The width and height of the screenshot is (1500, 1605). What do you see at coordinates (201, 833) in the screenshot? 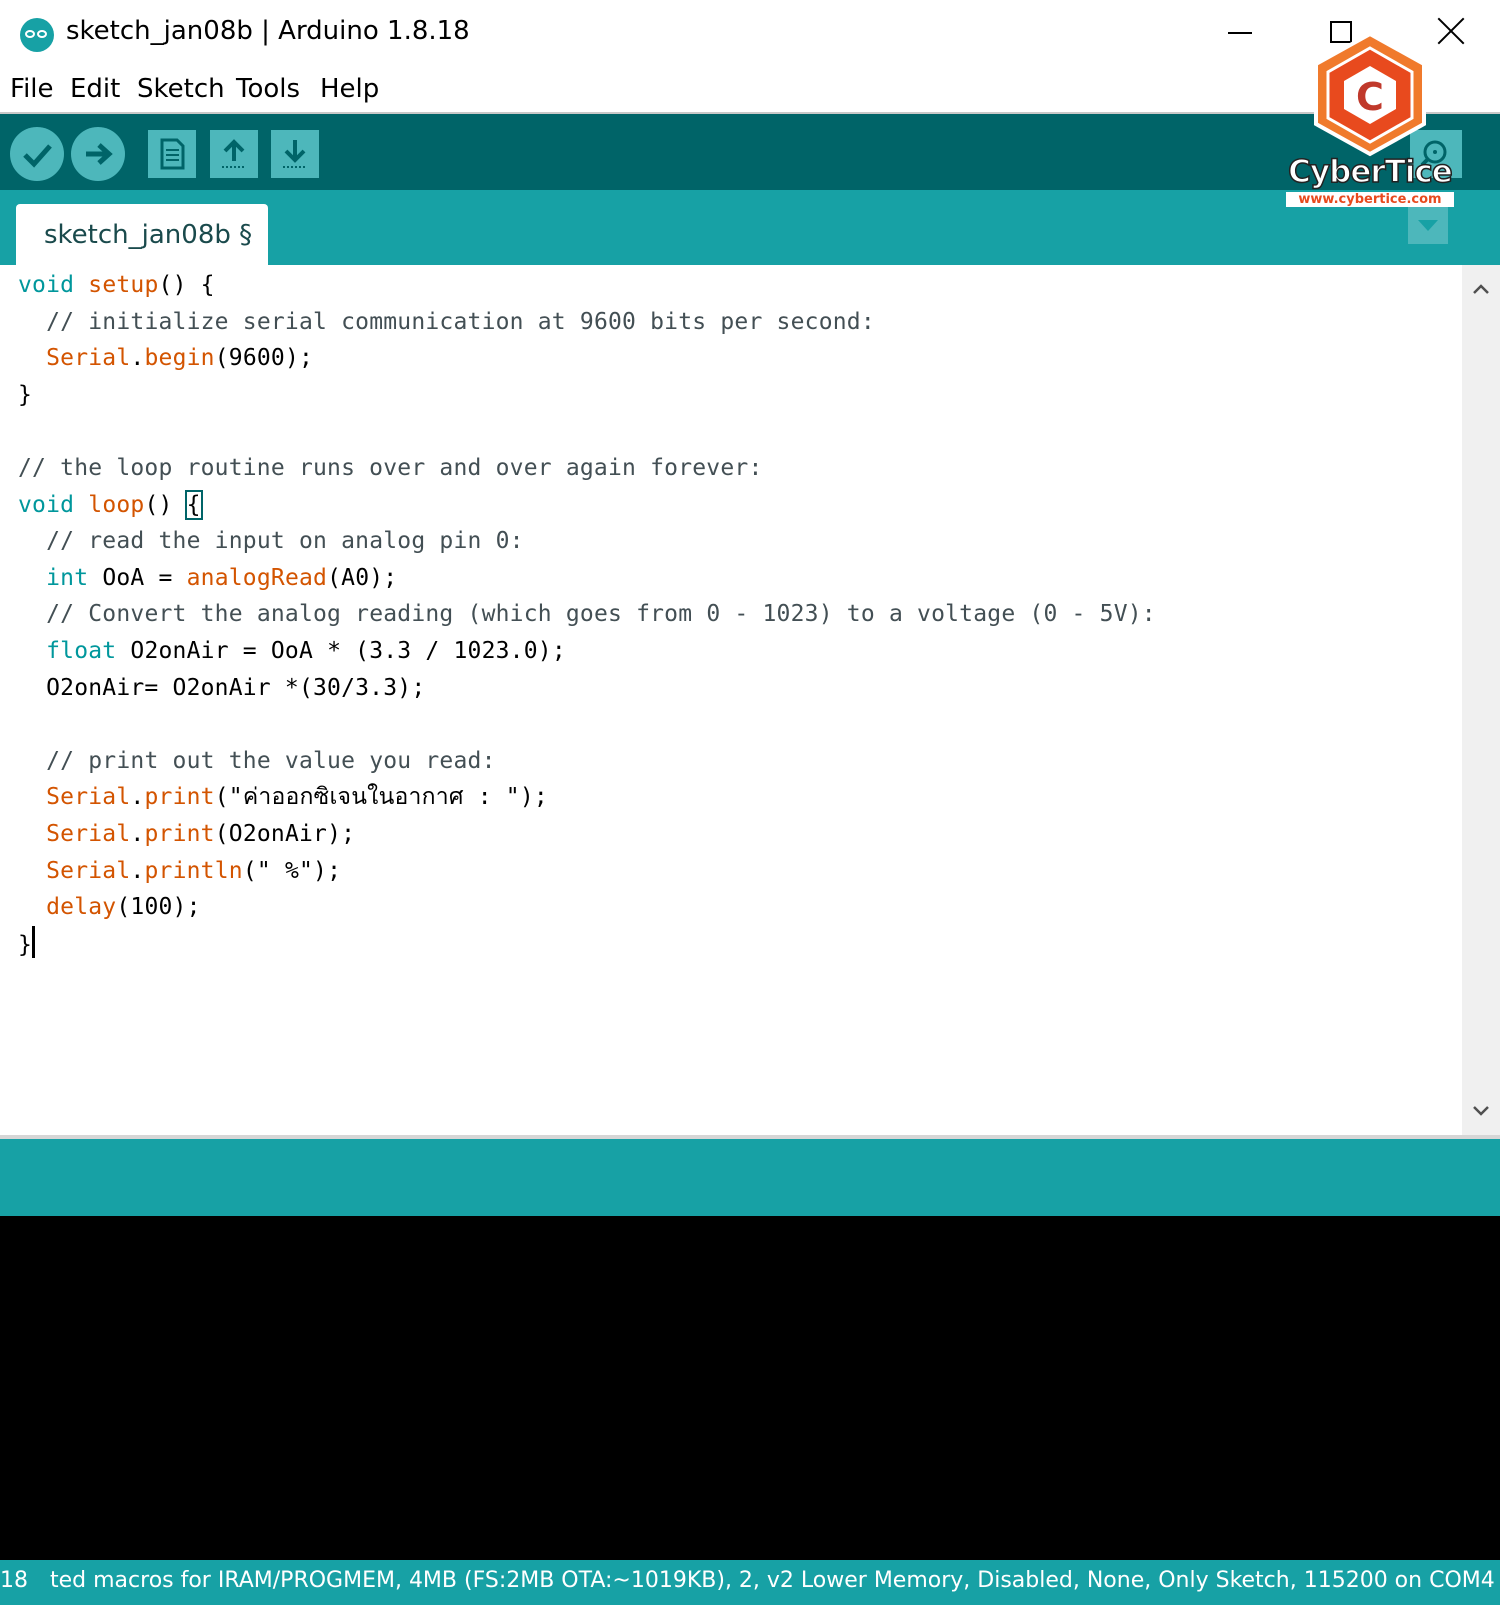
I see `code-line-16: Serial.print(O2onAir);` at bounding box center [201, 833].